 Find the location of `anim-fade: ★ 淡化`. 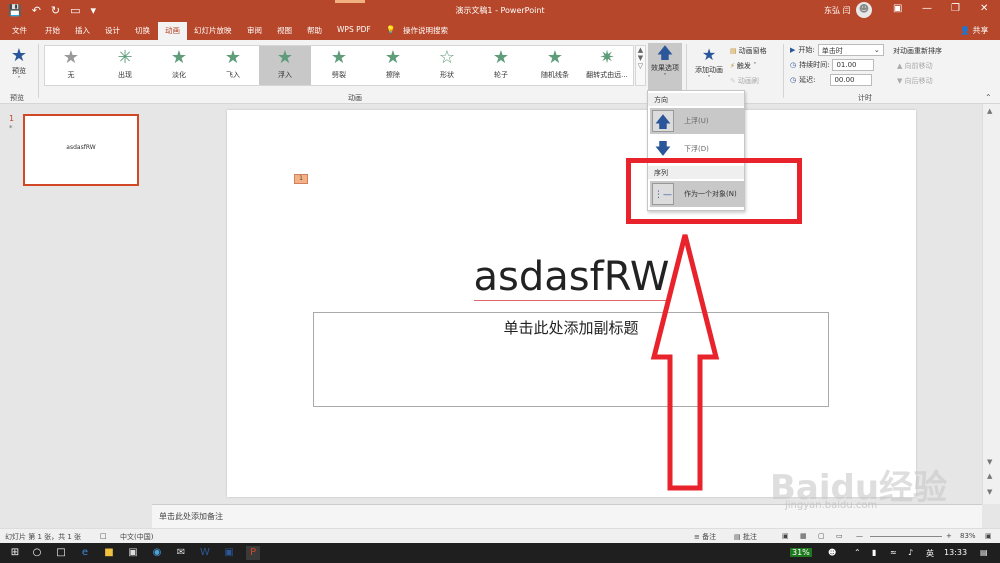

anim-fade: ★ 淡化 is located at coordinates (179, 65).